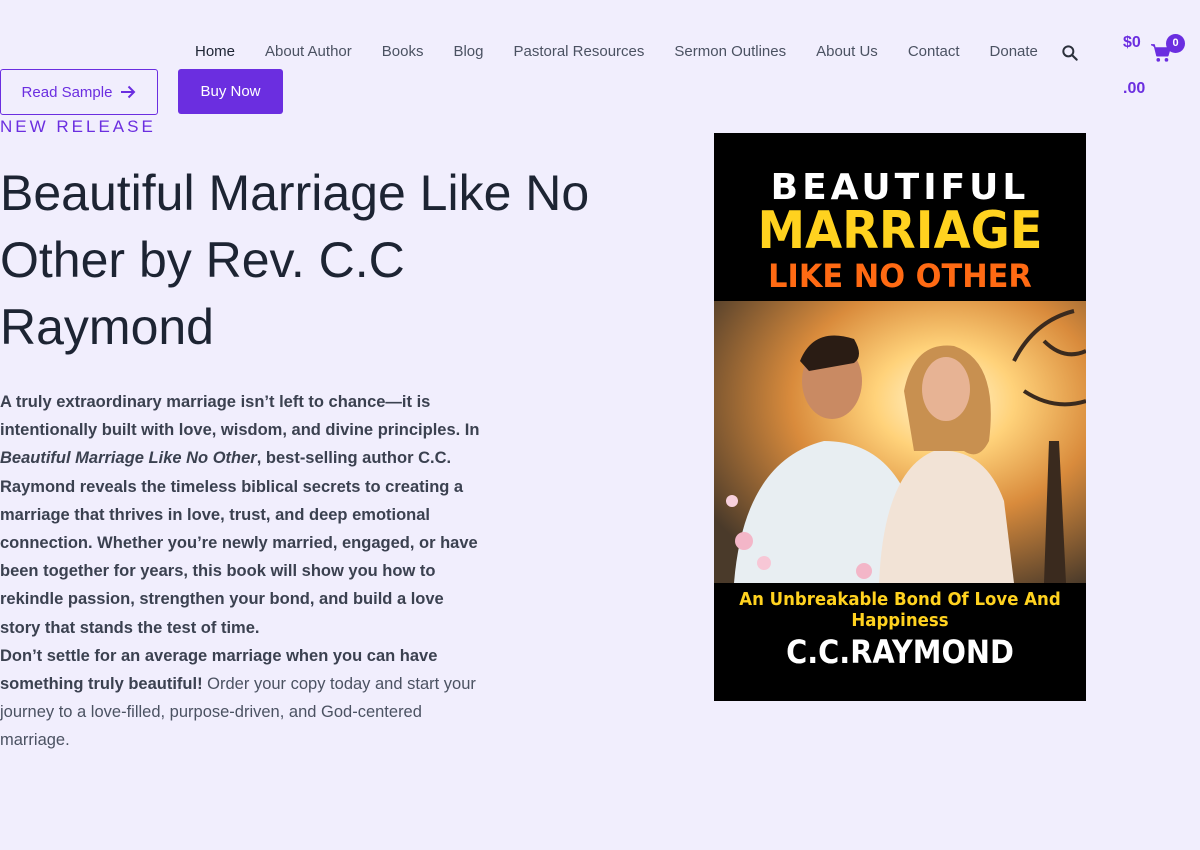 The image size is (1200, 850). What do you see at coordinates (847, 51) in the screenshot?
I see `nav-item-about-us: About Us` at bounding box center [847, 51].